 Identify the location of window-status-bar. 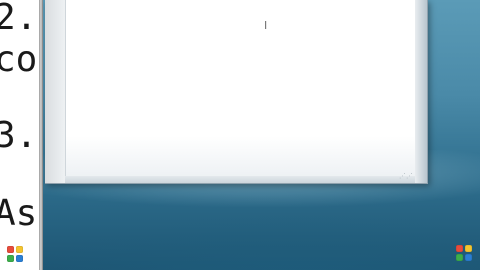
(240, 179).